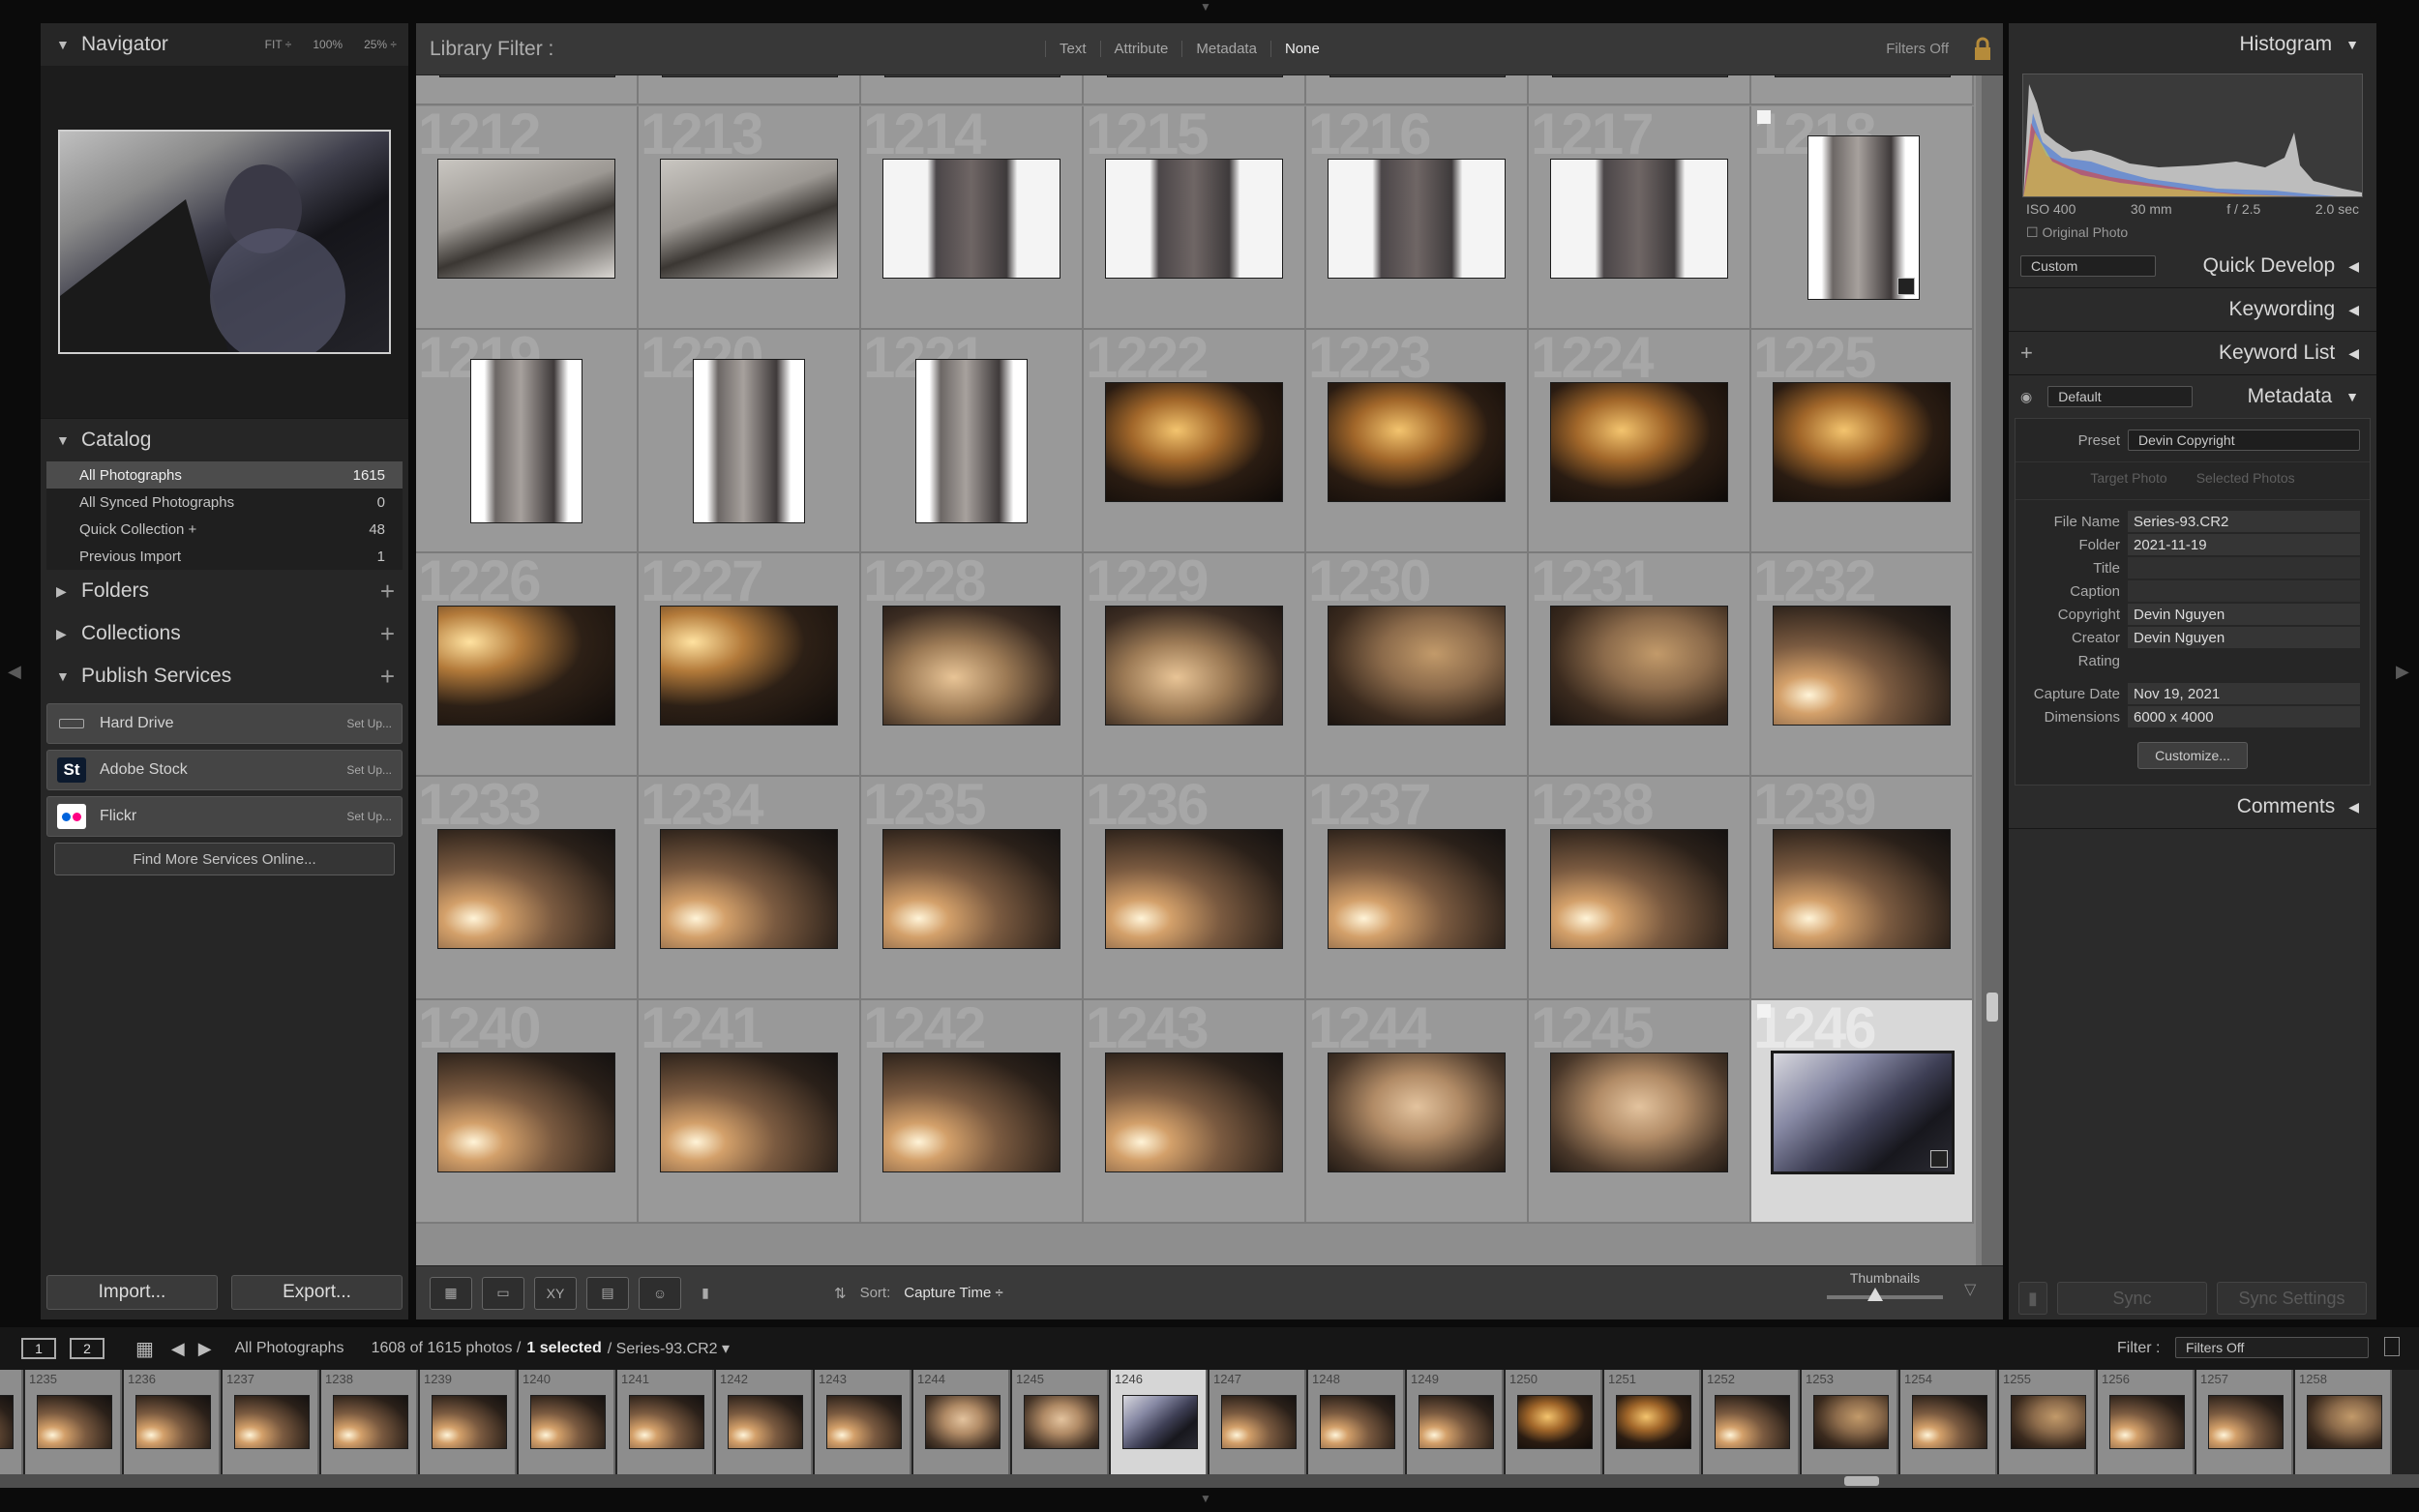  Describe the element at coordinates (528, 1112) in the screenshot. I see `grid-cell: 1240` at that location.